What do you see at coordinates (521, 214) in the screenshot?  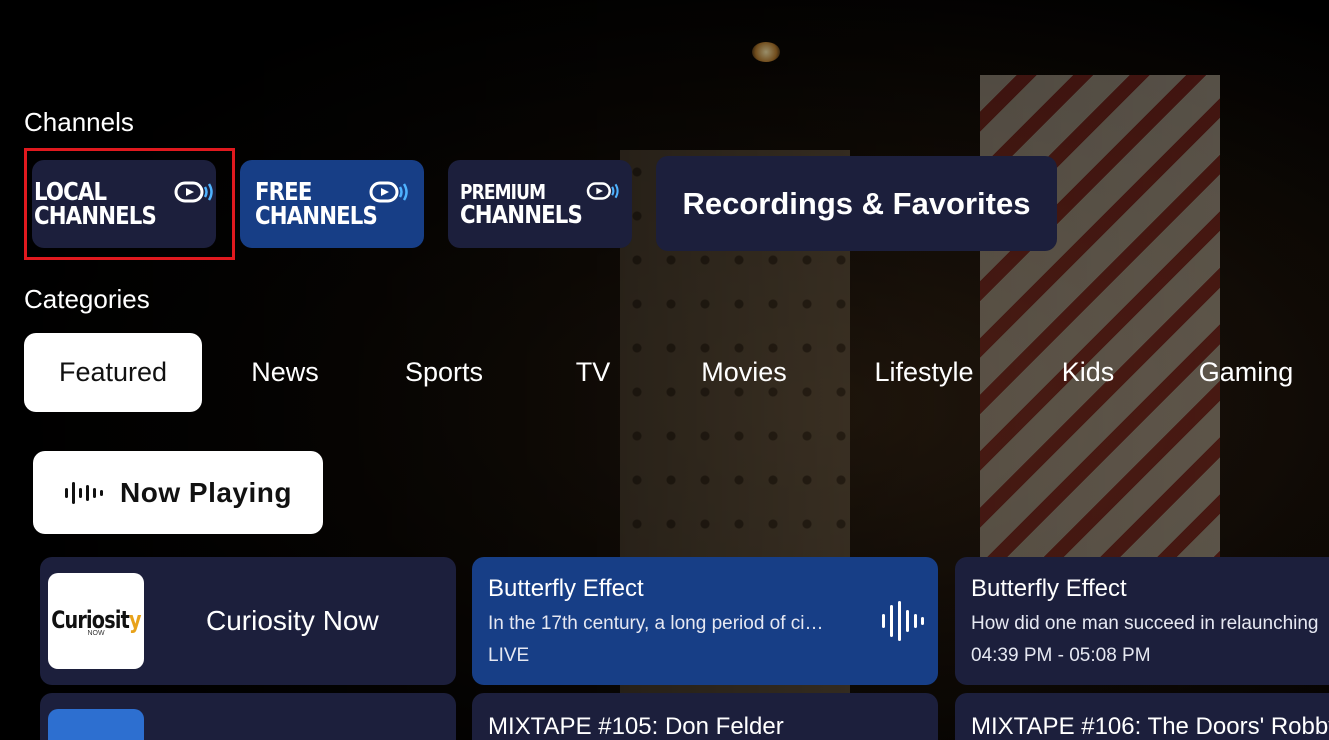 I see `premium-channels-line2: CHANNELS` at bounding box center [521, 214].